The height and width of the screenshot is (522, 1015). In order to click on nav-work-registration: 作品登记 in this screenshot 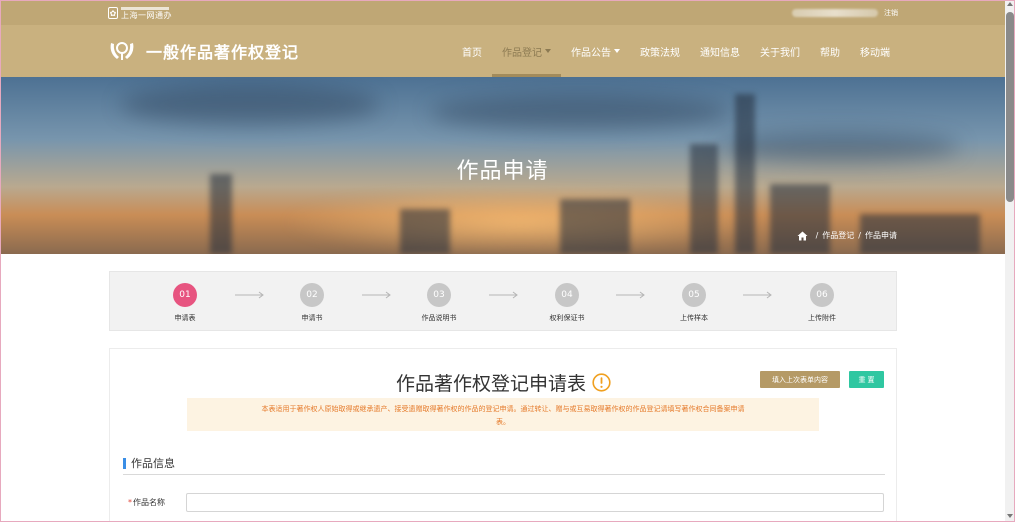, I will do `click(526, 51)`.